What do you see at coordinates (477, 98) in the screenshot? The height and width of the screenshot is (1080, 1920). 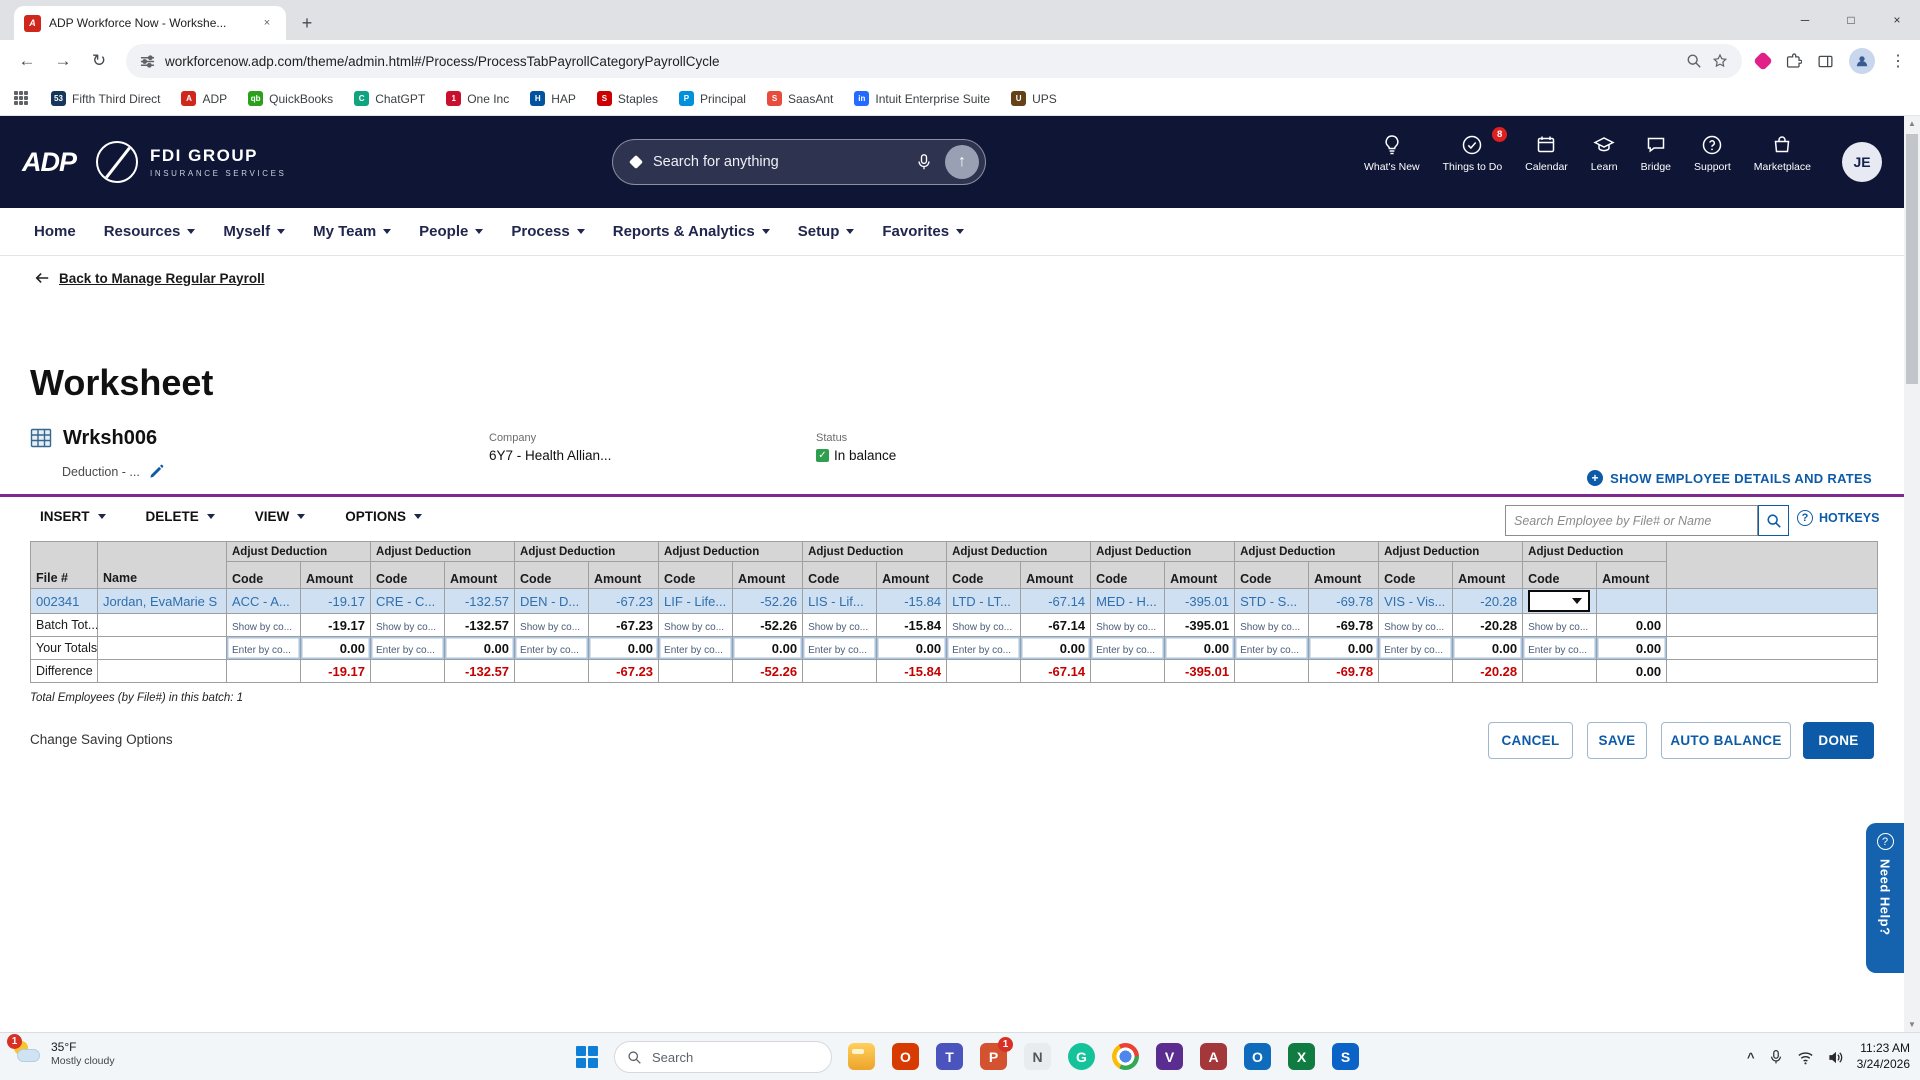 I see `bookmark-item: 1 One Inc` at bounding box center [477, 98].